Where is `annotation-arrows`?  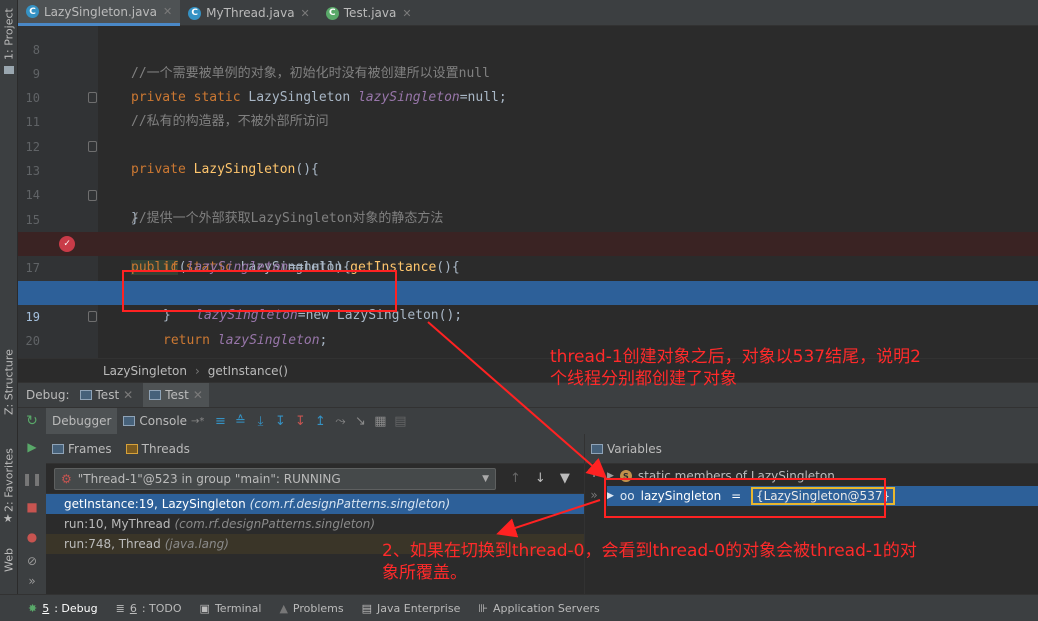 annotation-arrows is located at coordinates (517, 429).